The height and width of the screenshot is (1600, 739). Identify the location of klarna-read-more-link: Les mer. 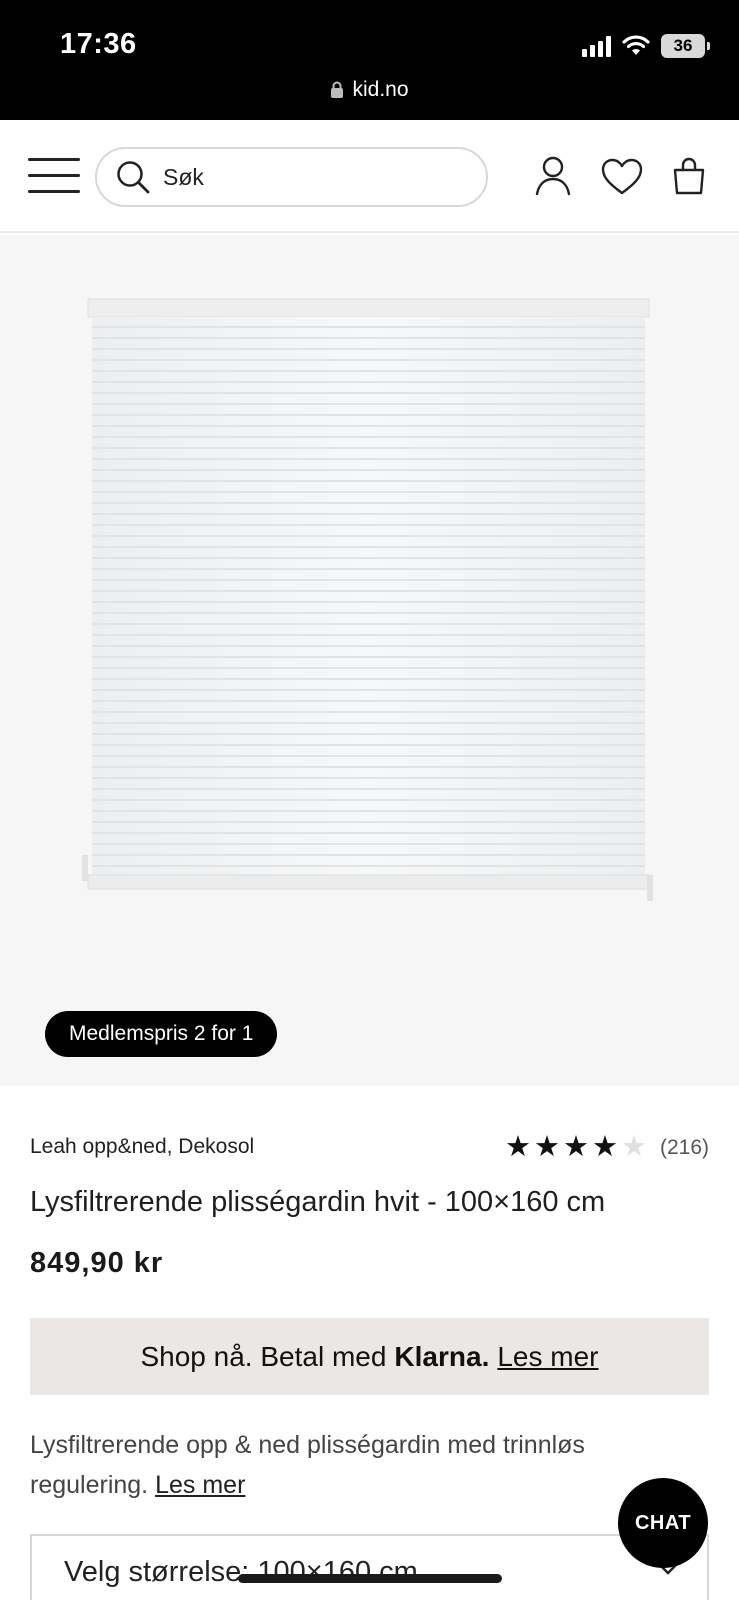
(547, 1357).